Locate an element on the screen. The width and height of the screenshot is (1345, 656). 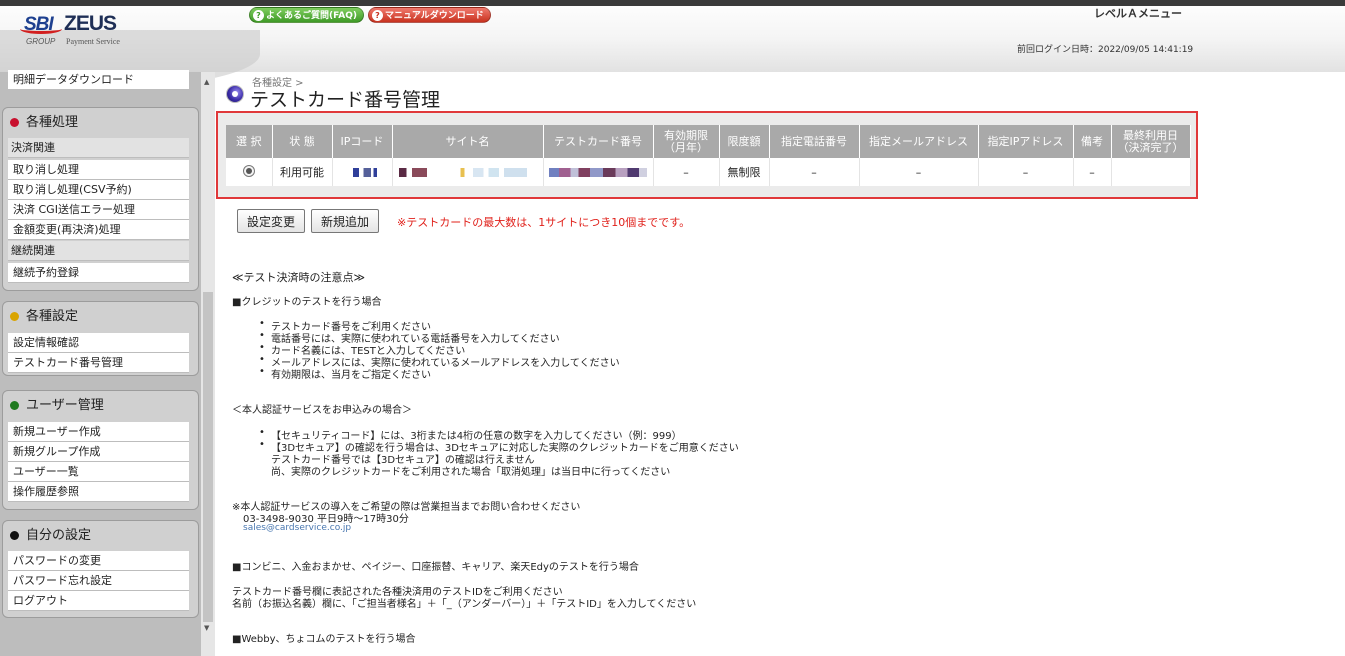
cell-ip-code is located at coordinates (362, 172).